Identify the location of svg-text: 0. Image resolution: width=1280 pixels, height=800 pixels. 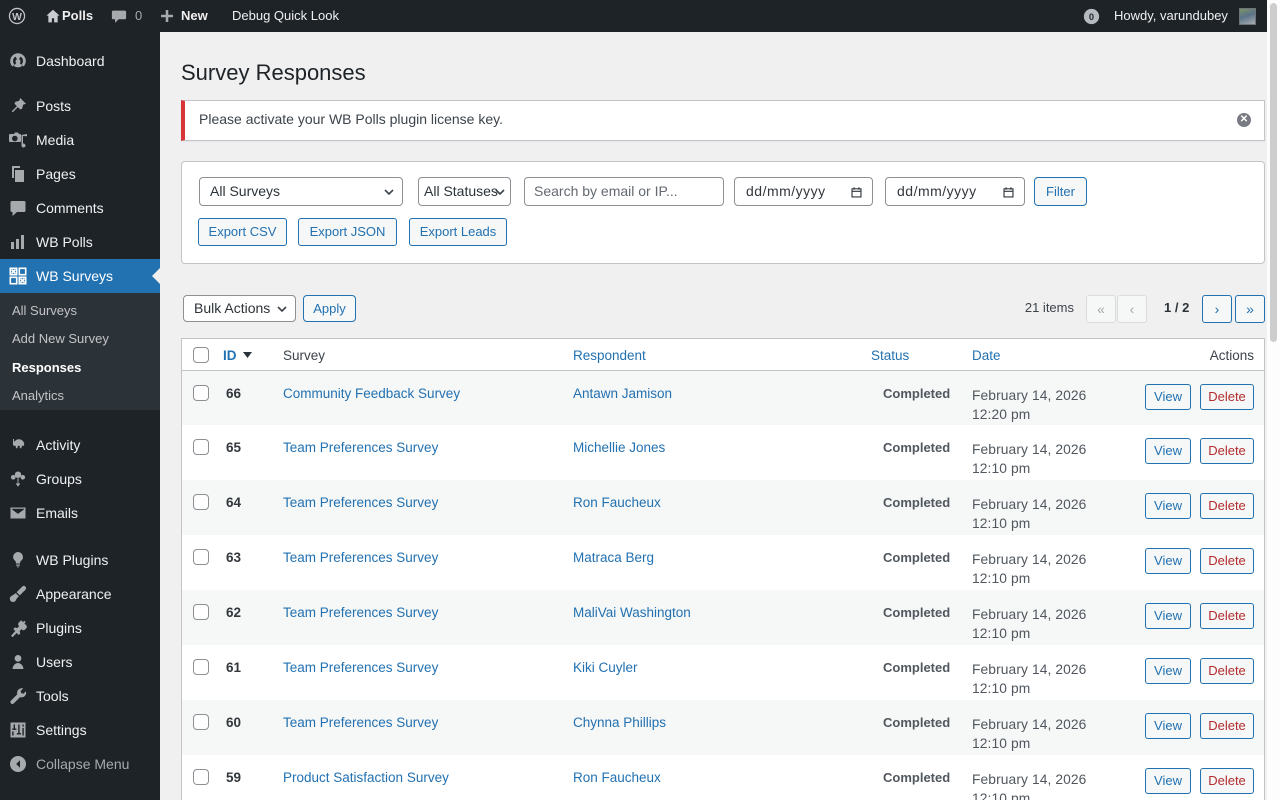
(1091, 17).